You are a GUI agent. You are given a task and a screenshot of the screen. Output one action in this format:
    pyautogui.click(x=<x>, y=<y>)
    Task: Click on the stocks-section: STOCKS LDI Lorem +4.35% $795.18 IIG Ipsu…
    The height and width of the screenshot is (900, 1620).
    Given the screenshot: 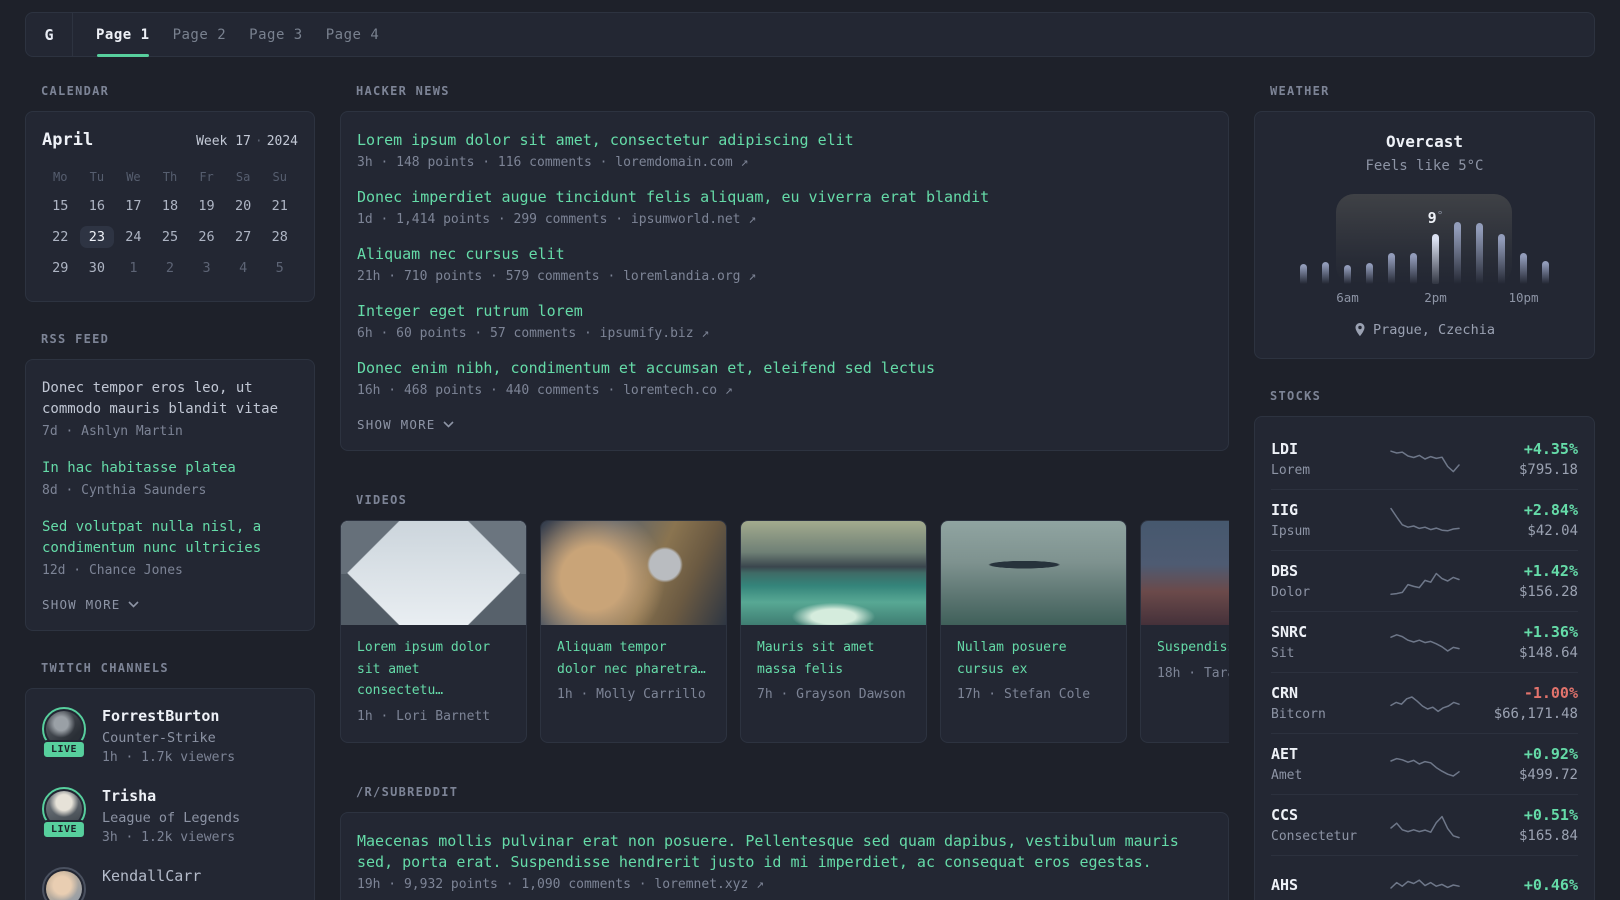 What is the action you would take?
    pyautogui.click(x=1424, y=644)
    